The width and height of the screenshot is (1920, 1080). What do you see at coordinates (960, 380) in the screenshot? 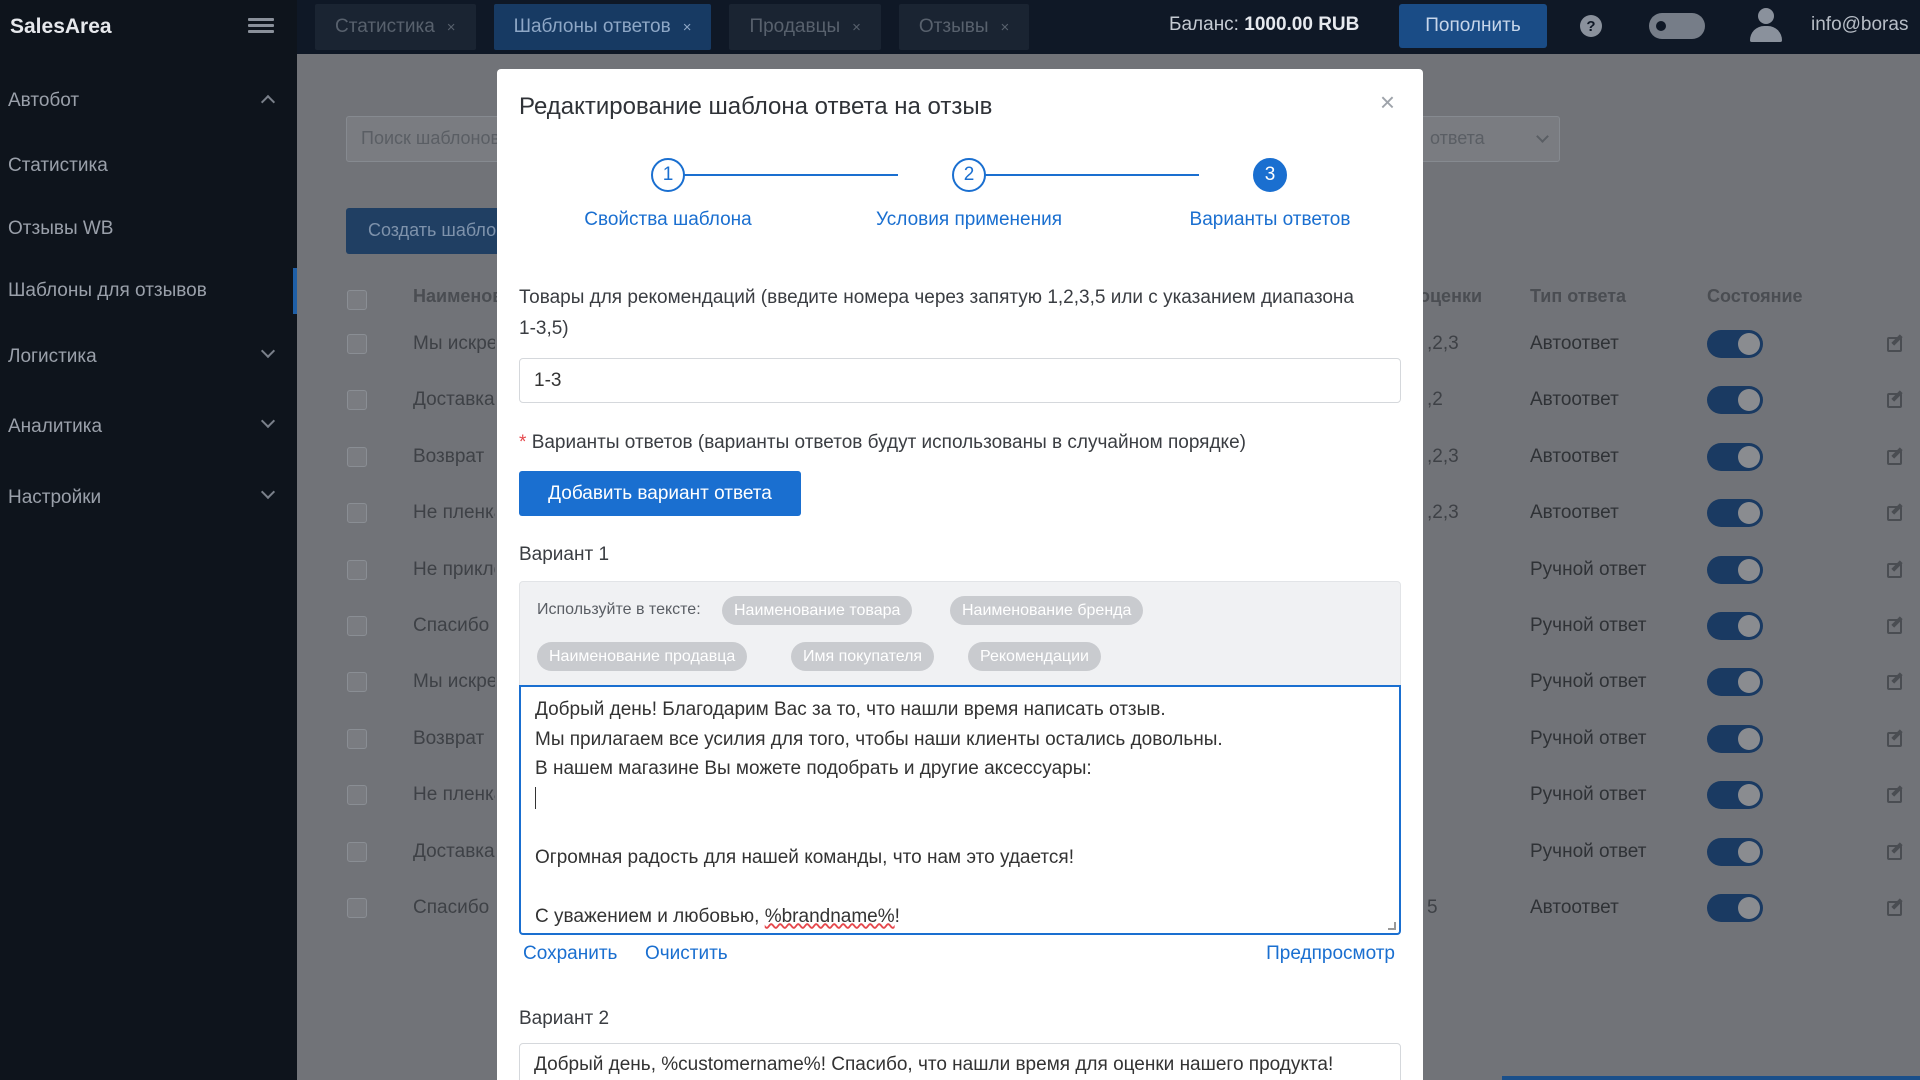
I see `products-input` at bounding box center [960, 380].